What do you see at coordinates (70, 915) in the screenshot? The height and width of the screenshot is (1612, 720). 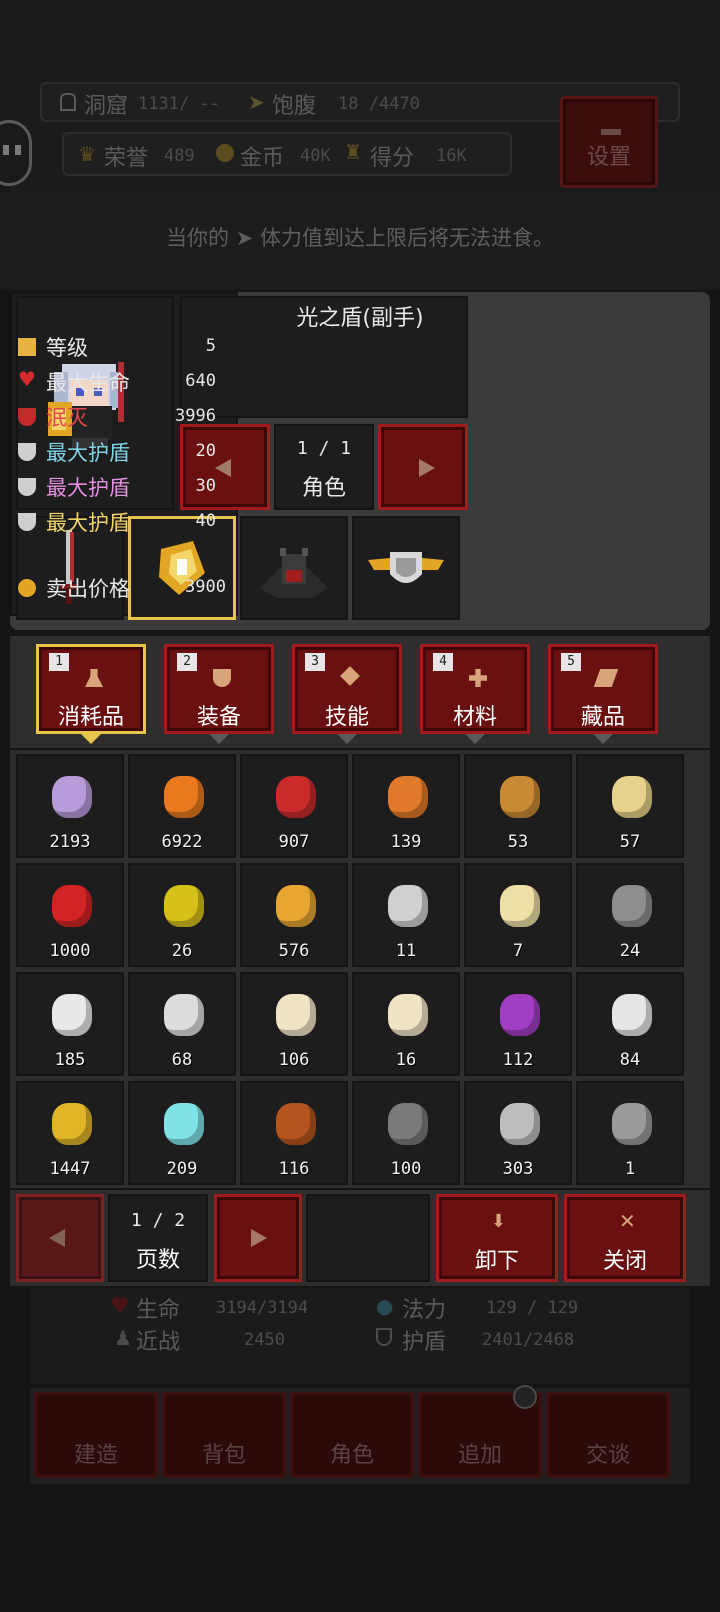 I see `inventory-slot: 1000` at bounding box center [70, 915].